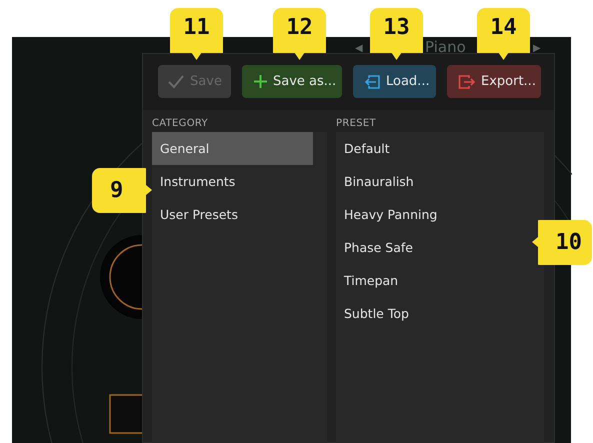 The width and height of the screenshot is (593, 443). I want to click on plus-icon, so click(260, 81).